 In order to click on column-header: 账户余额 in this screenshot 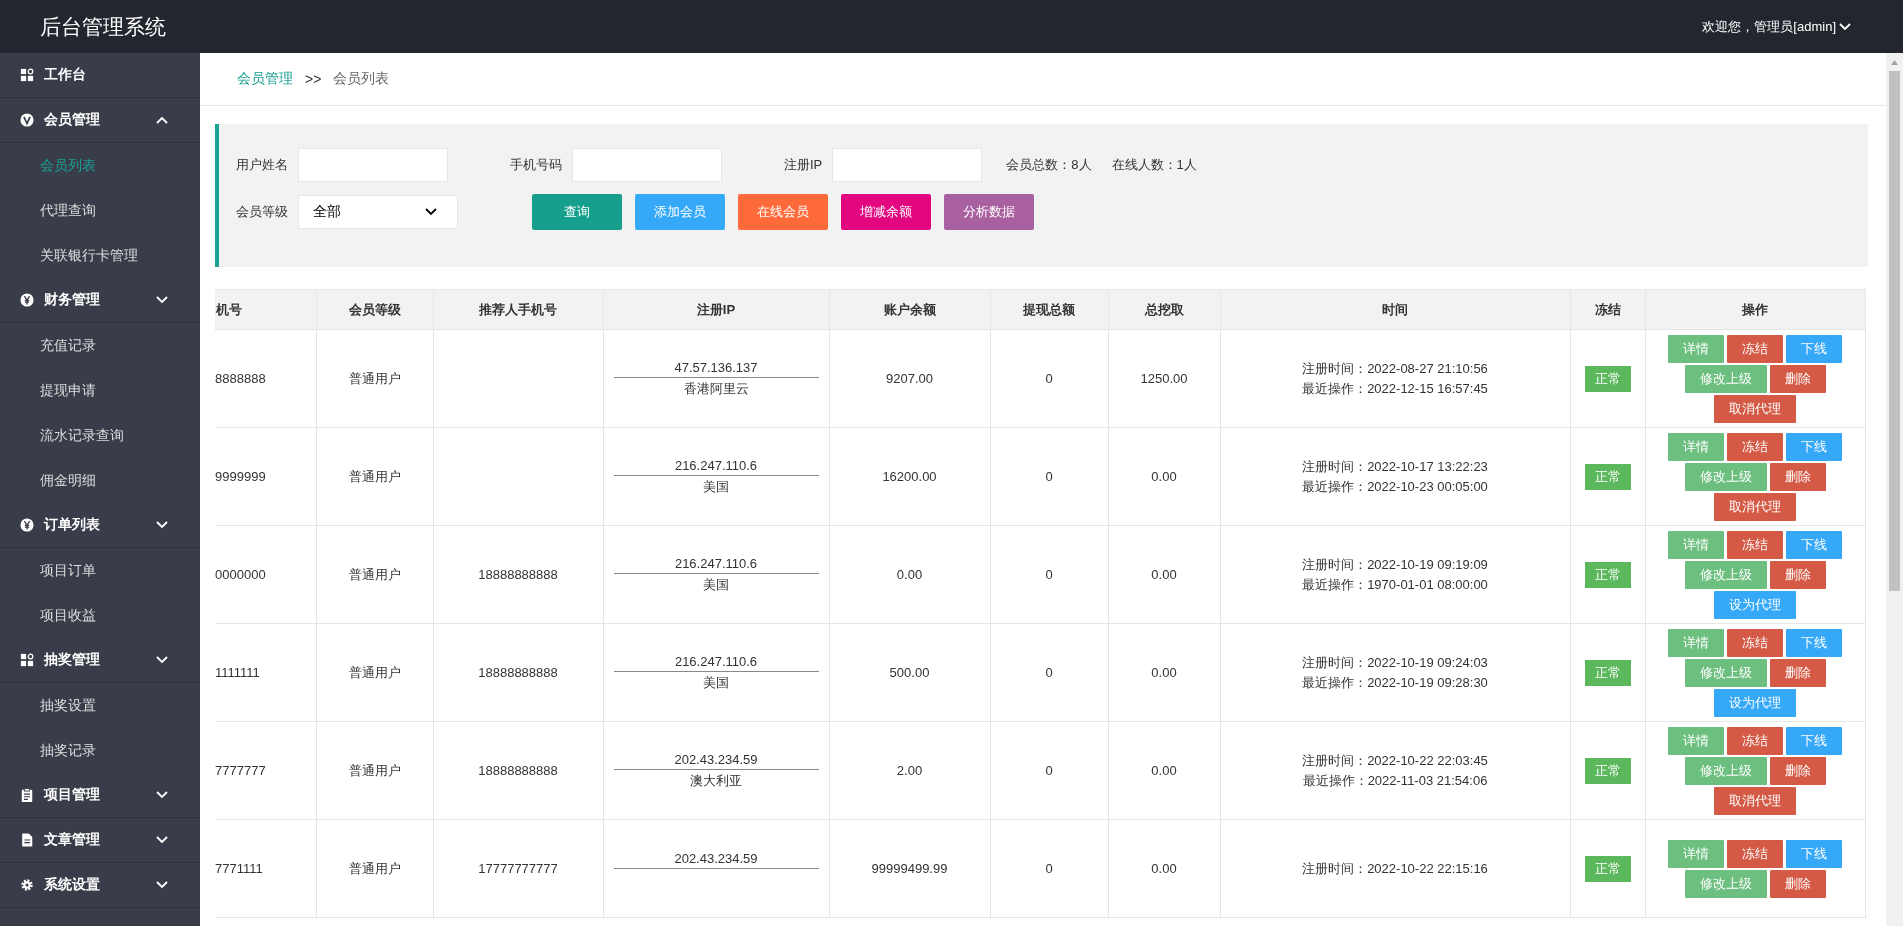, I will do `click(909, 309)`.